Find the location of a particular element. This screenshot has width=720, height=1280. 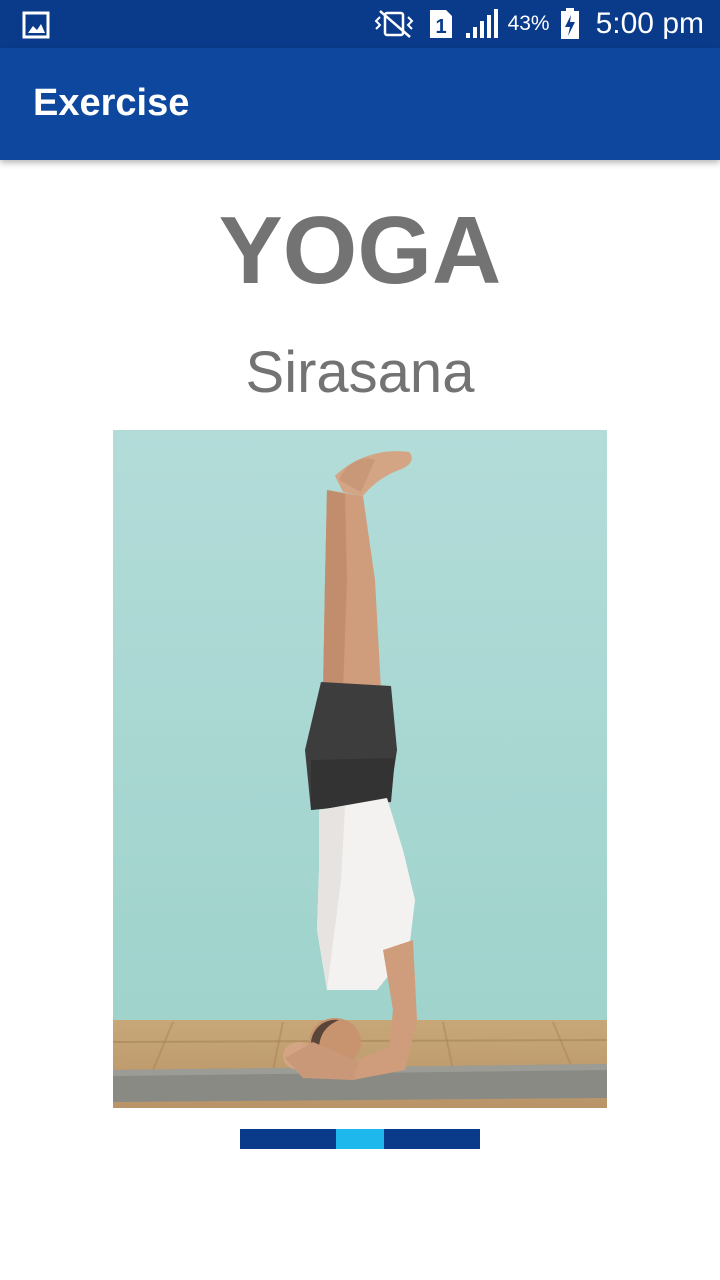

page-indicator is located at coordinates (360, 1139).